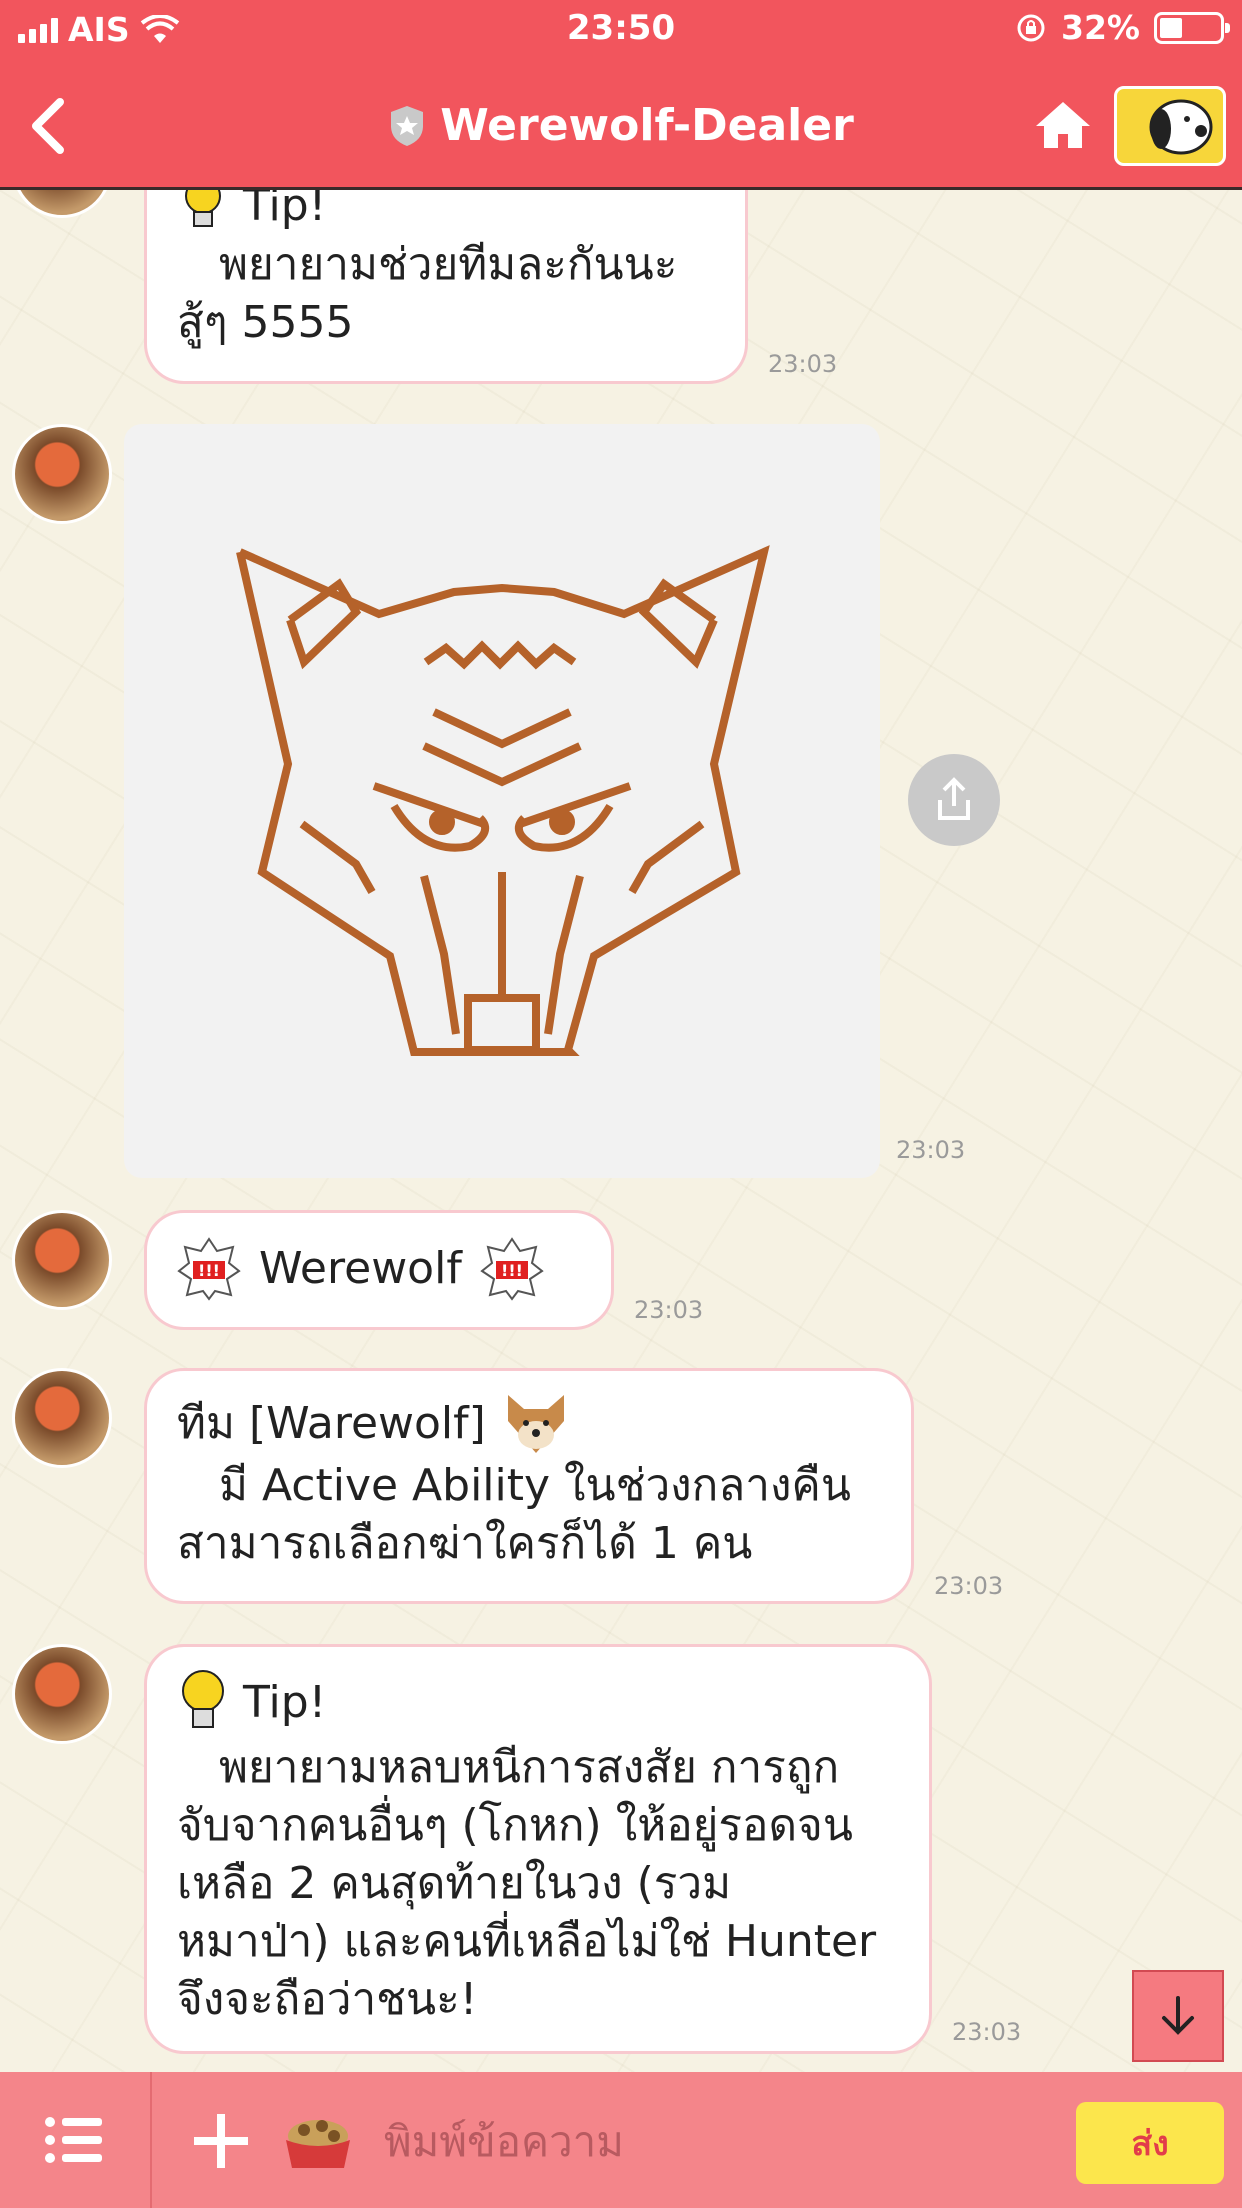 The width and height of the screenshot is (1242, 2208). Describe the element at coordinates (1181, 127) in the screenshot. I see `snoopy-icon` at that location.